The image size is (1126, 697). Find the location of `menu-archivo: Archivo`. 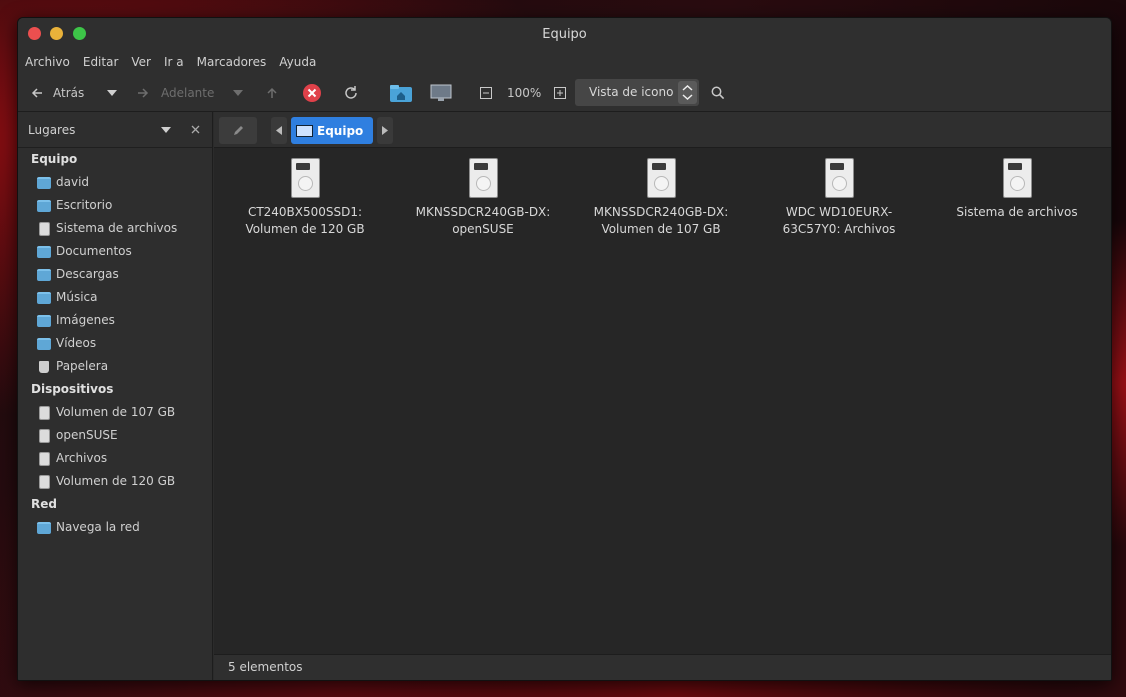

menu-archivo: Archivo is located at coordinates (47, 62).